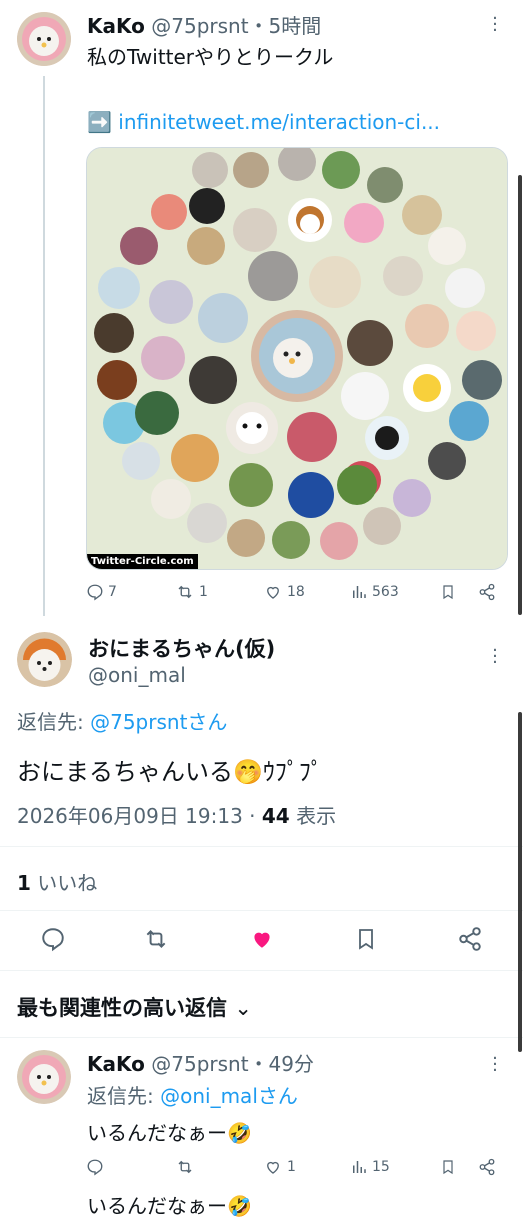  I want to click on view-count: 15, so click(381, 1167).